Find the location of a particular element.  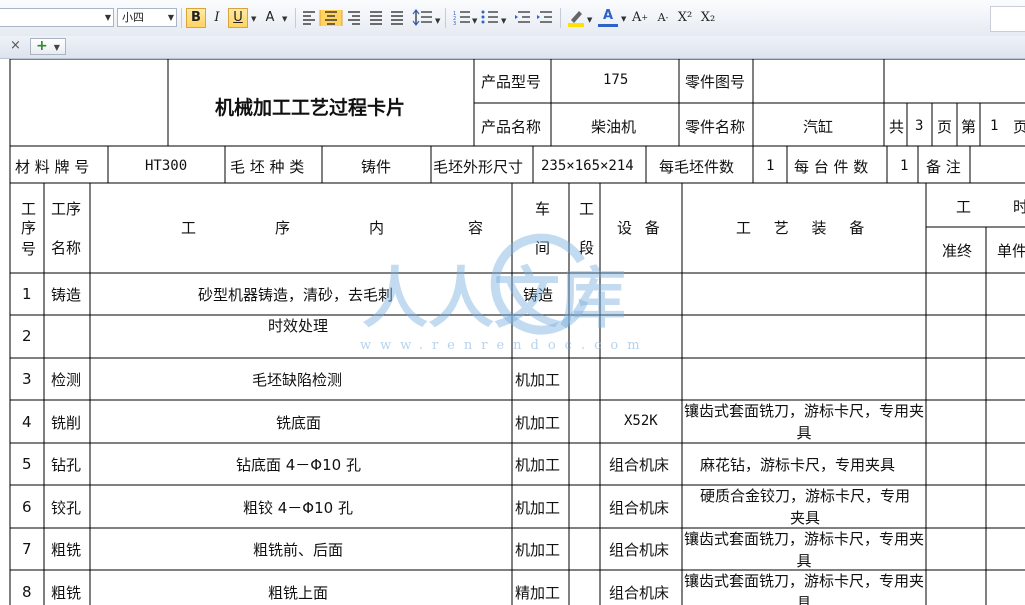

font-shrink-glyph: A is located at coordinates (661, 17).